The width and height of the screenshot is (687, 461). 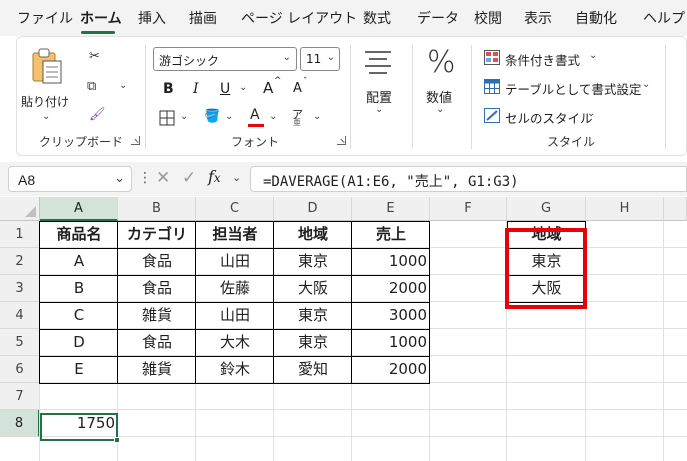 I want to click on shrink-font-button: A, so click(x=297, y=88).